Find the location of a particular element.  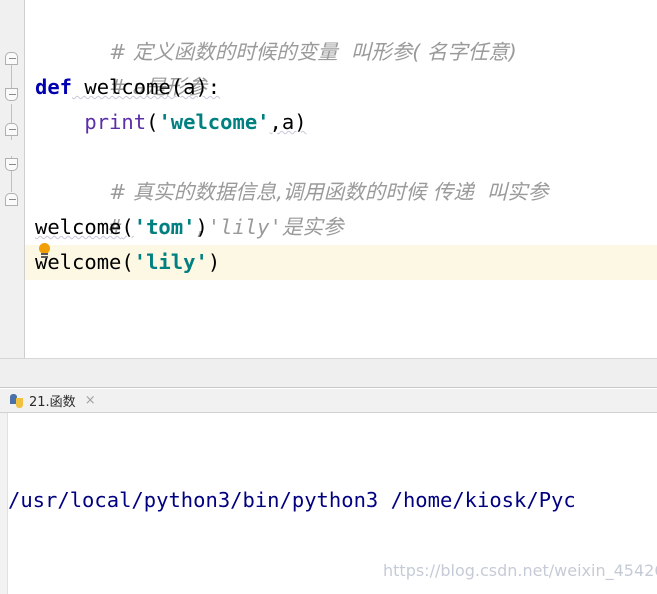

code-line: welcome('tom') is located at coordinates (341, 227).